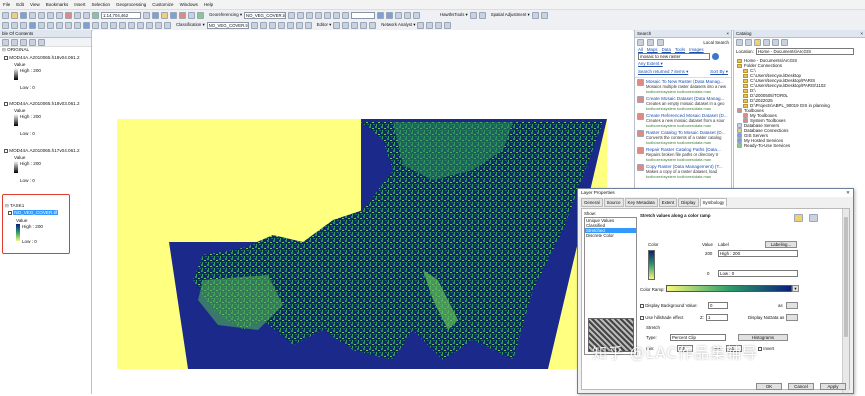 The width and height of the screenshot is (865, 396). Describe the element at coordinates (131, 4) in the screenshot. I see `menu-geoprocessing: Geoprocessing` at that location.